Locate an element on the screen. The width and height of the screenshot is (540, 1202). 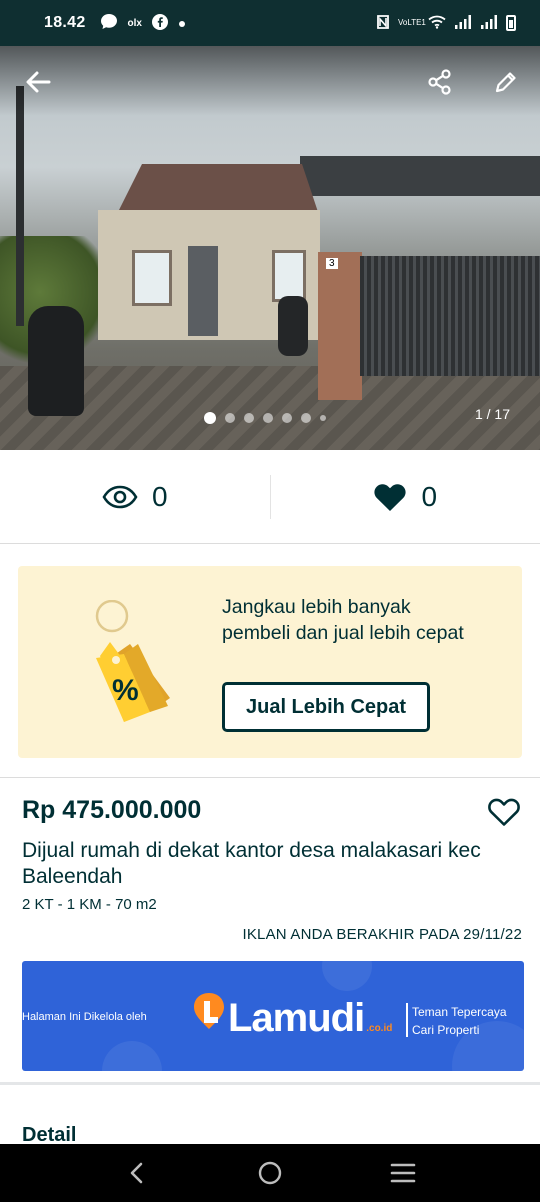
gallery-pagination-dots is located at coordinates (265, 418).